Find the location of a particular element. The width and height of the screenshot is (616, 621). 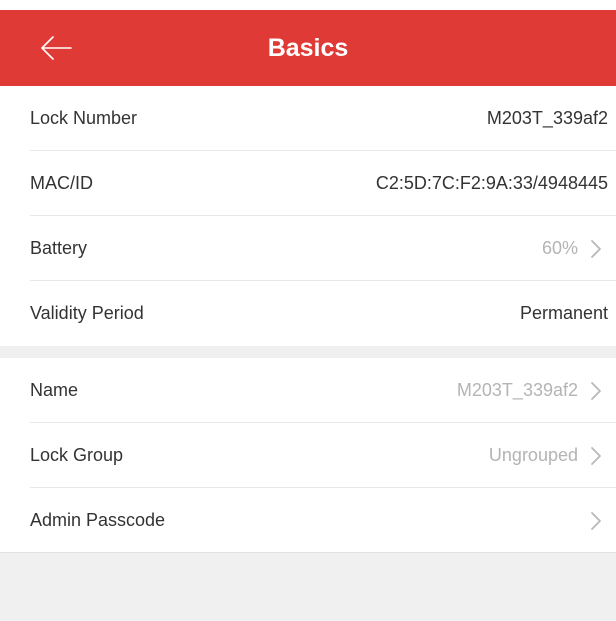

row-validity-period: Validity Period Permanent is located at coordinates (308, 313).